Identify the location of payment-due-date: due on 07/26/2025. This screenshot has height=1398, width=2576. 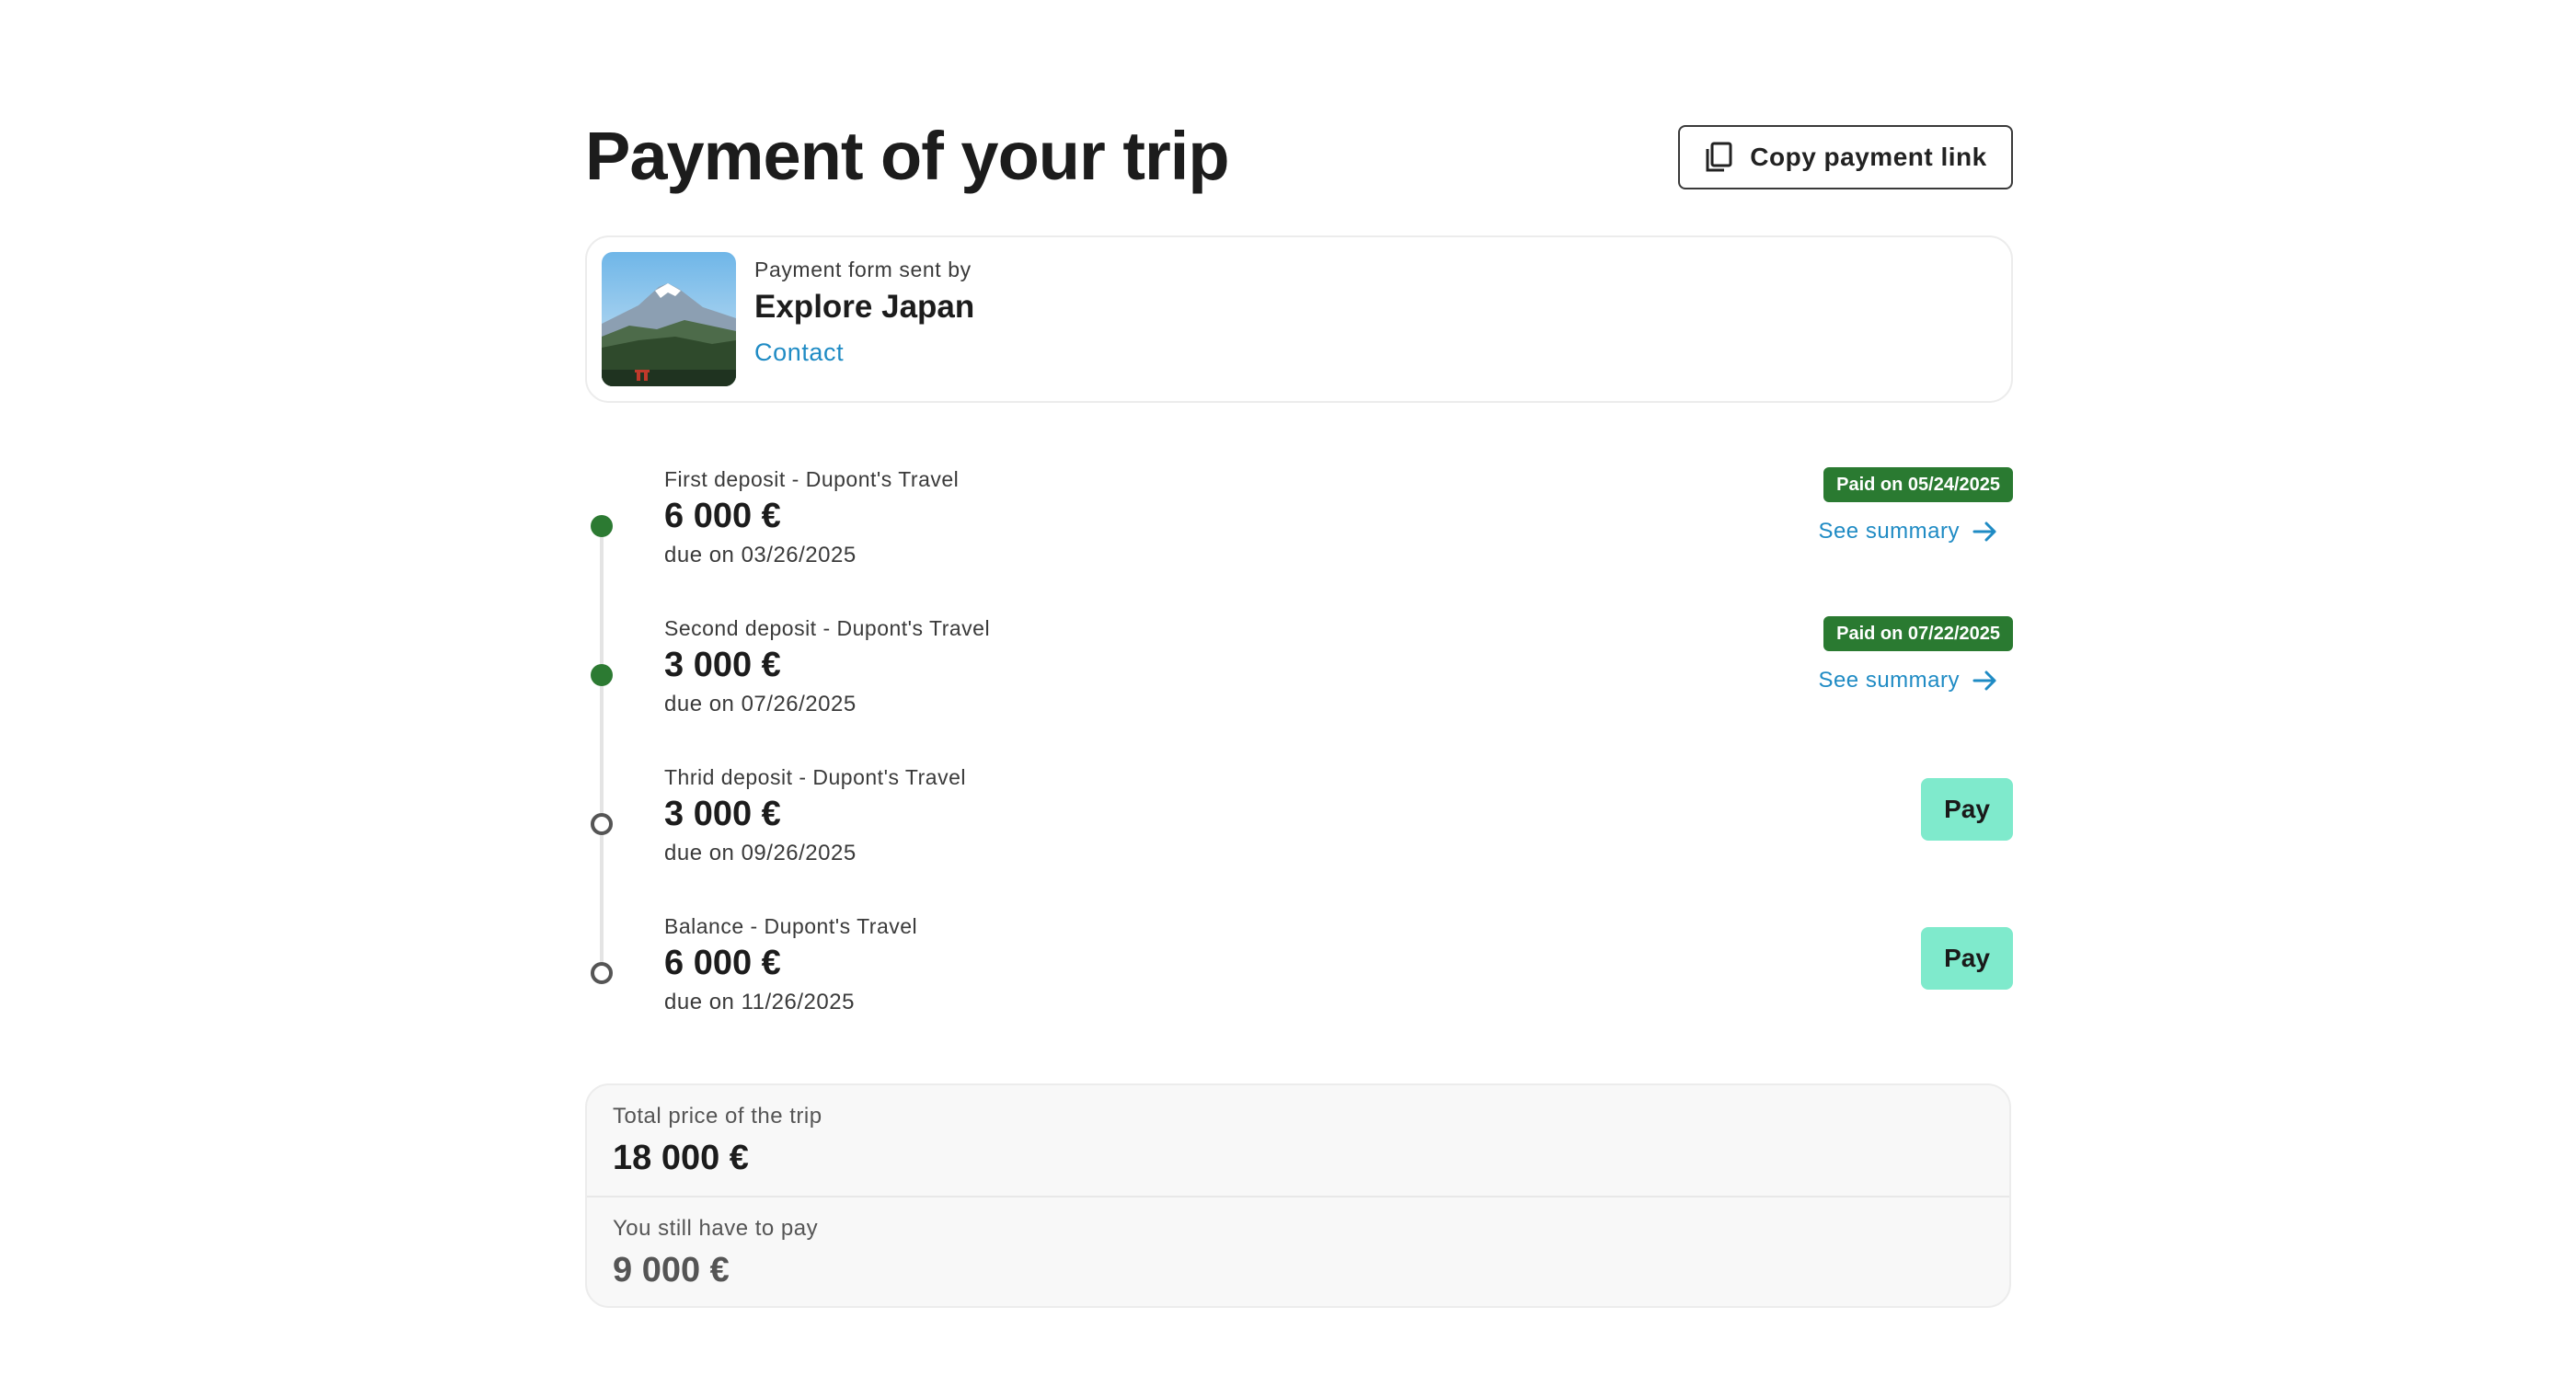
(760, 704).